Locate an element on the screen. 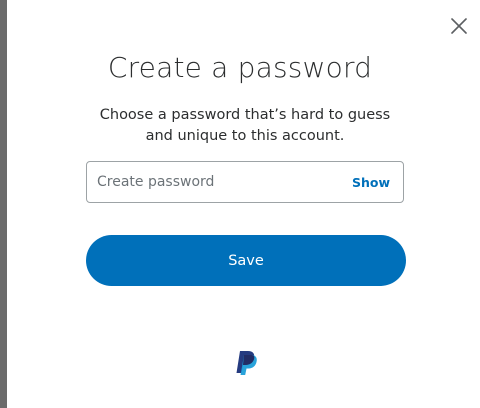 The height and width of the screenshot is (408, 480). password-input is located at coordinates (217, 182).